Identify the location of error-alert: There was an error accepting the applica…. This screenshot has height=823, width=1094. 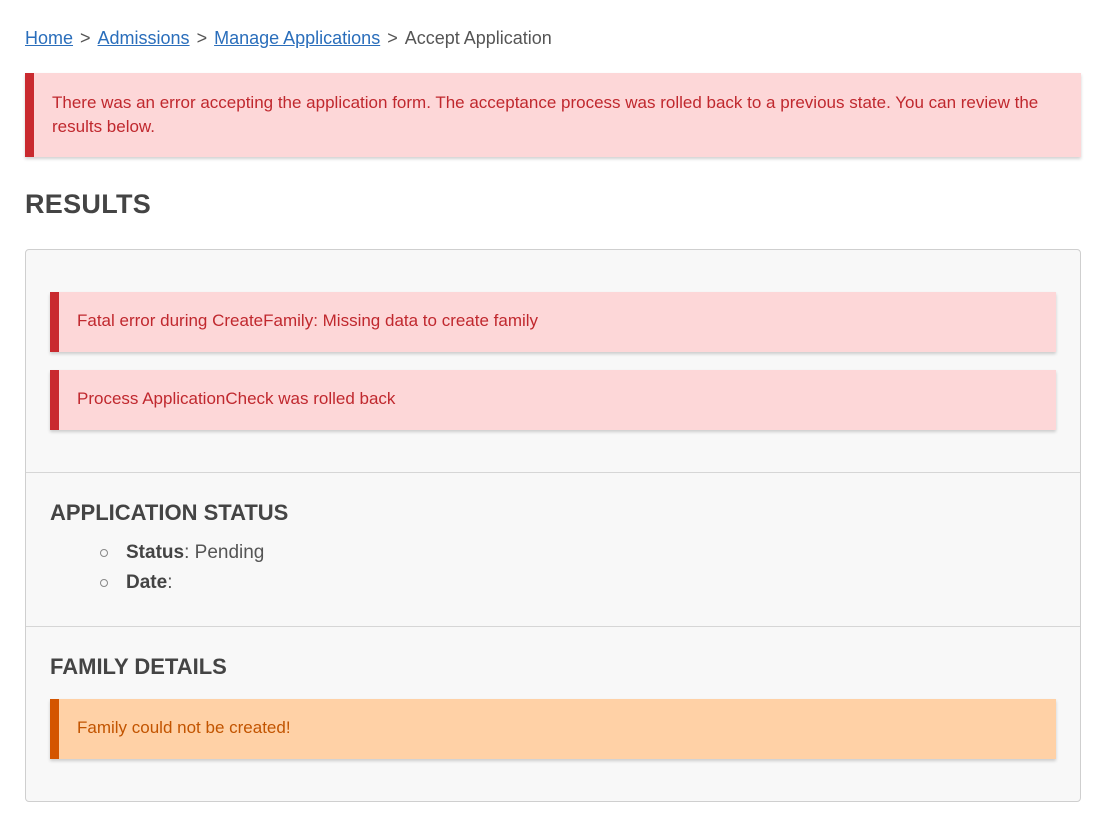
(553, 115).